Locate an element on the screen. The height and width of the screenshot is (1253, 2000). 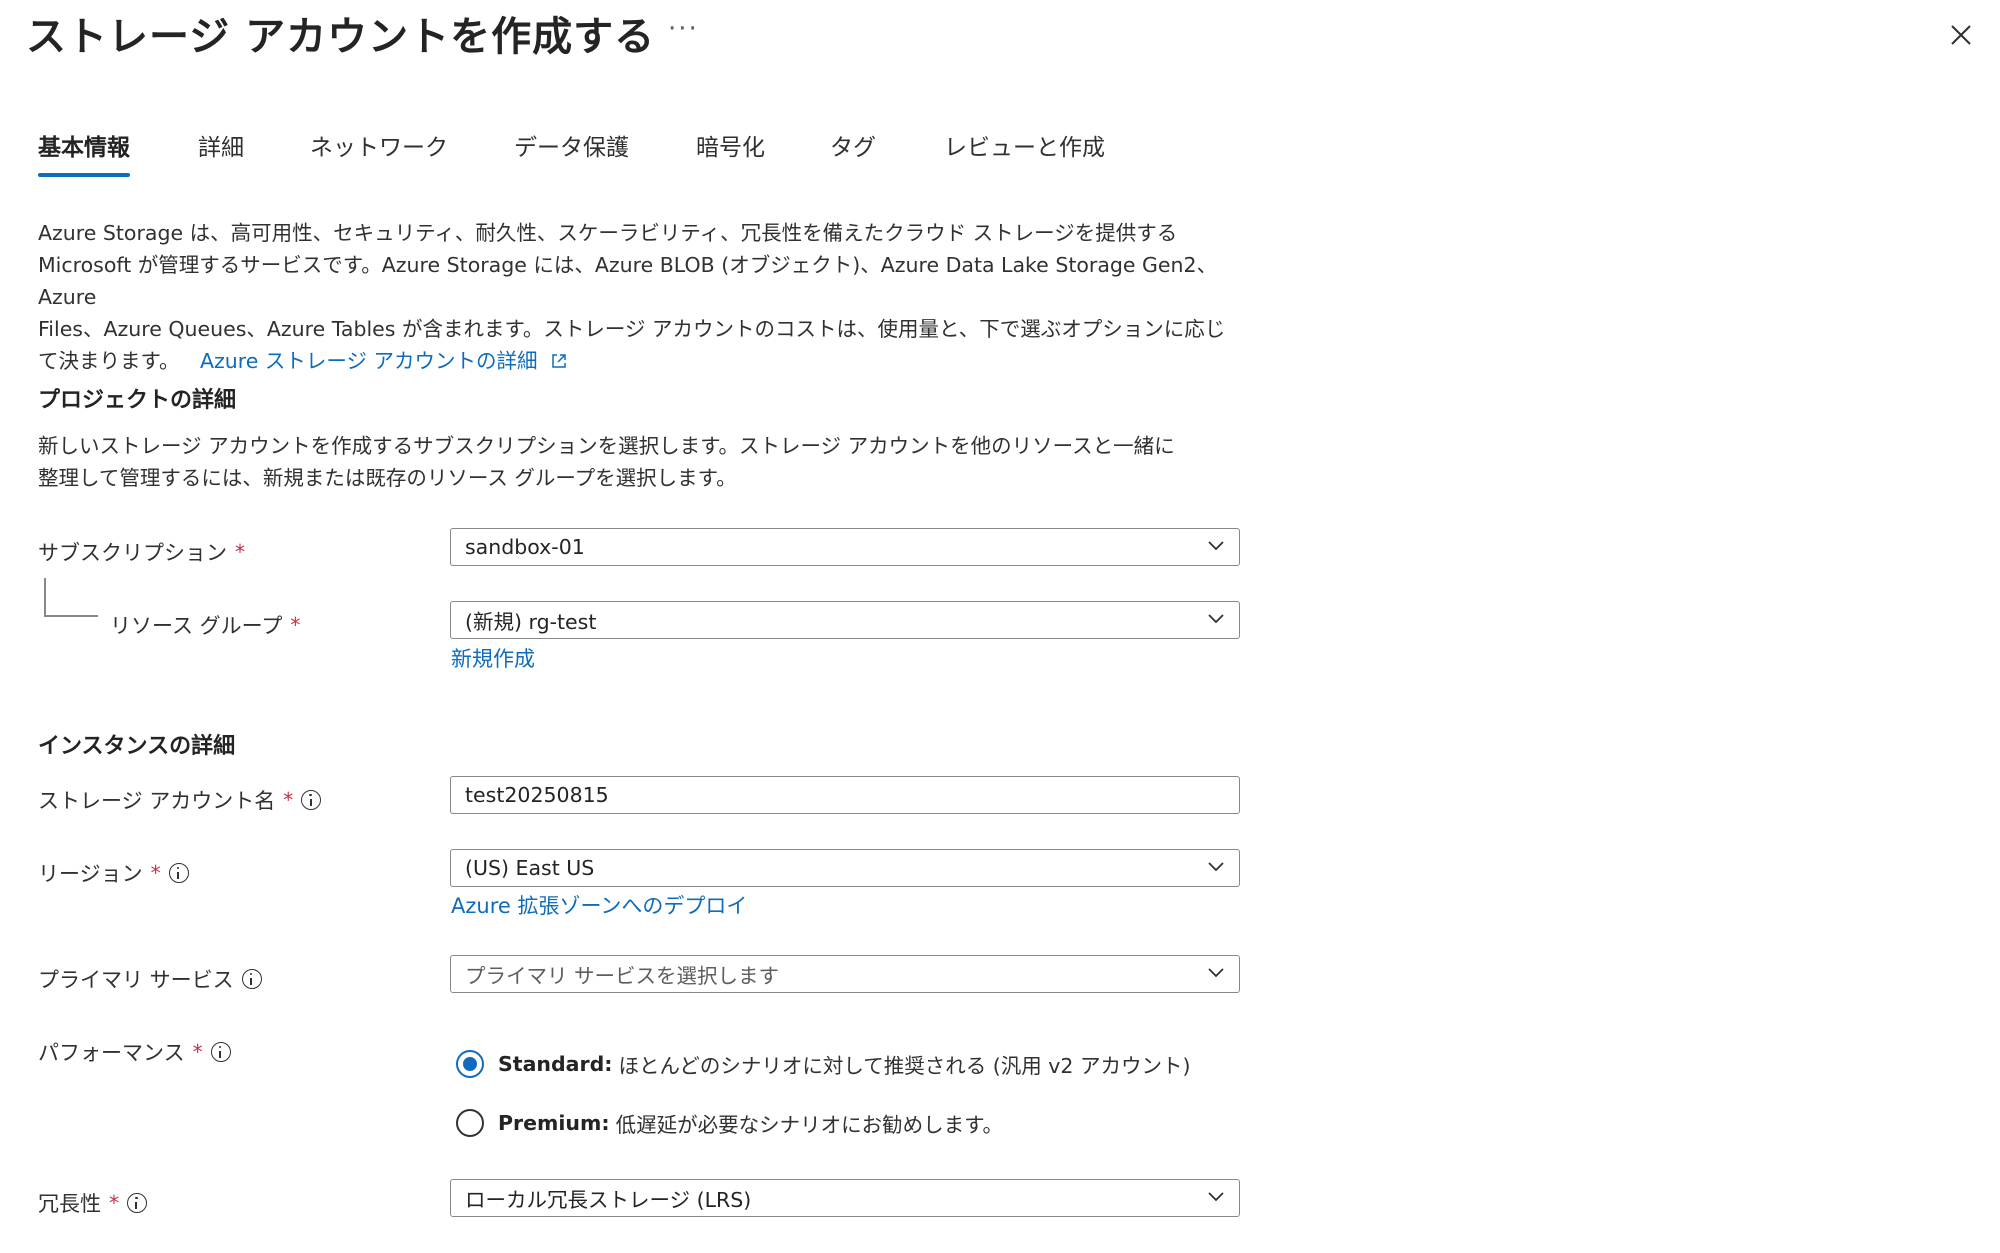
account-name-label: ストレージ アカウント名 * is located at coordinates (180, 800).